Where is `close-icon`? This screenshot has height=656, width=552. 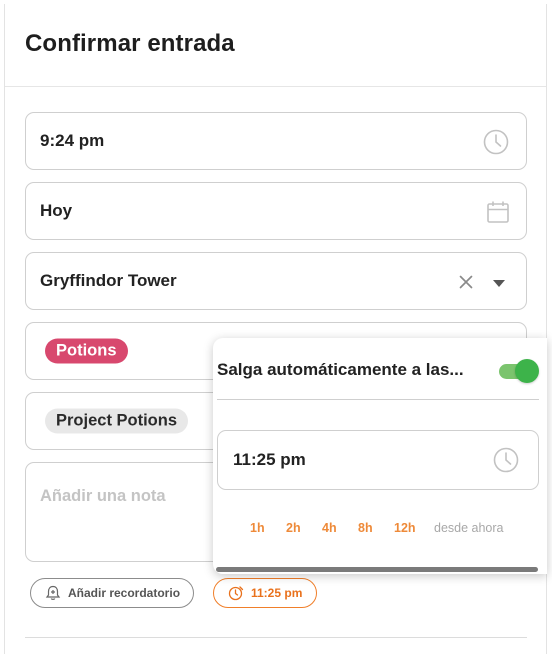 close-icon is located at coordinates (466, 282).